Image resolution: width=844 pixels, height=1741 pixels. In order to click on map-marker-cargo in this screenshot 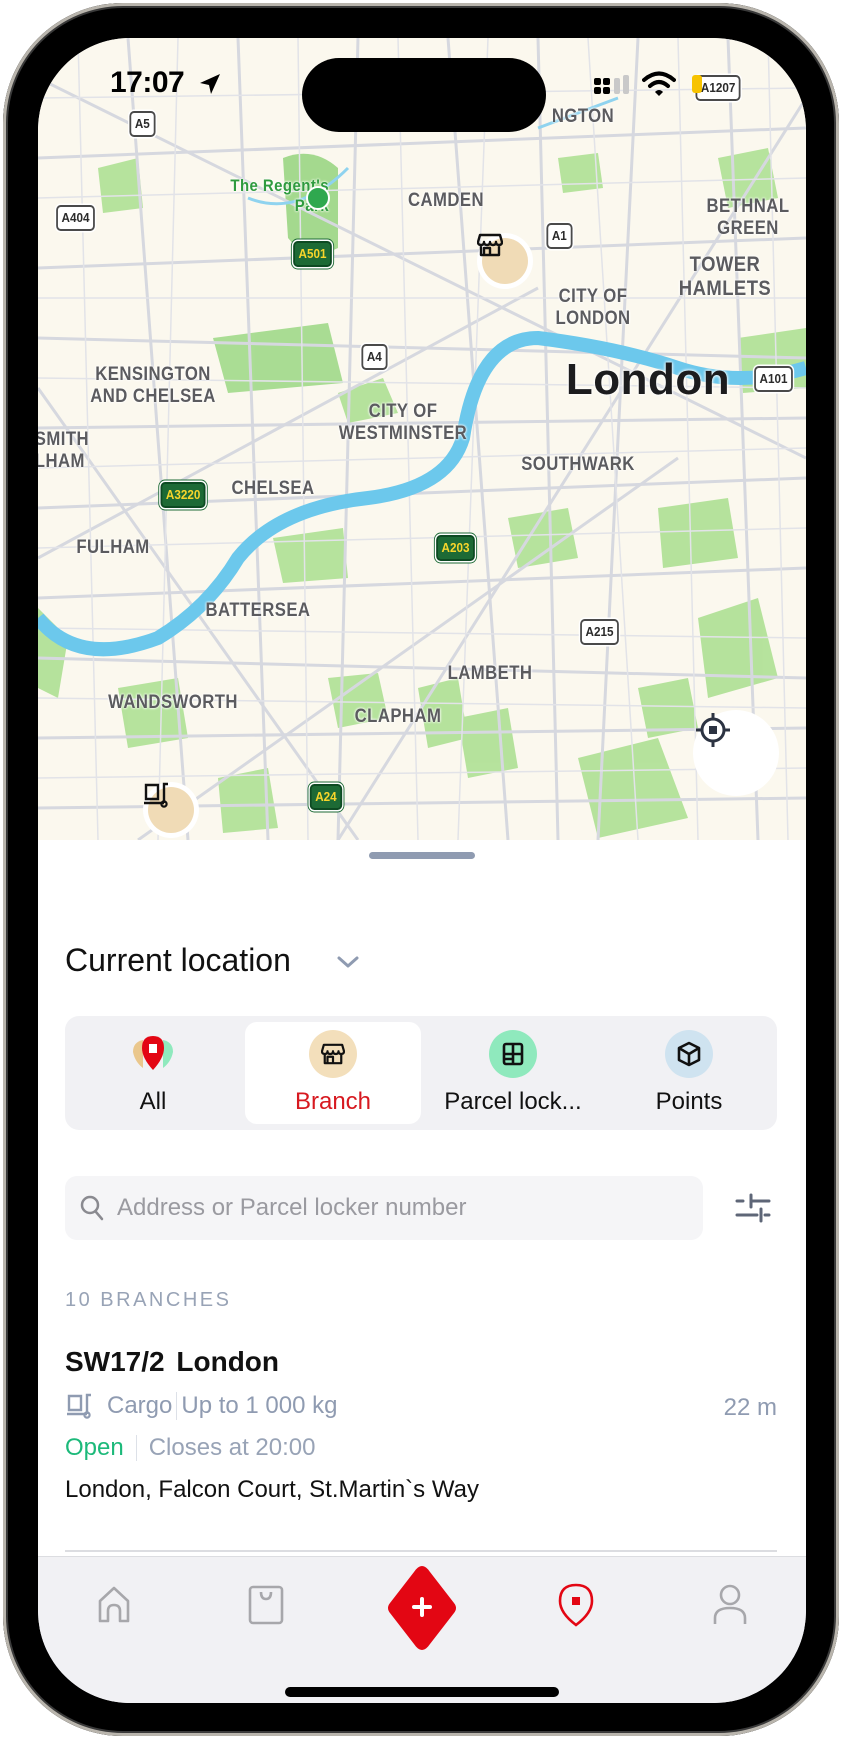, I will do `click(171, 811)`.